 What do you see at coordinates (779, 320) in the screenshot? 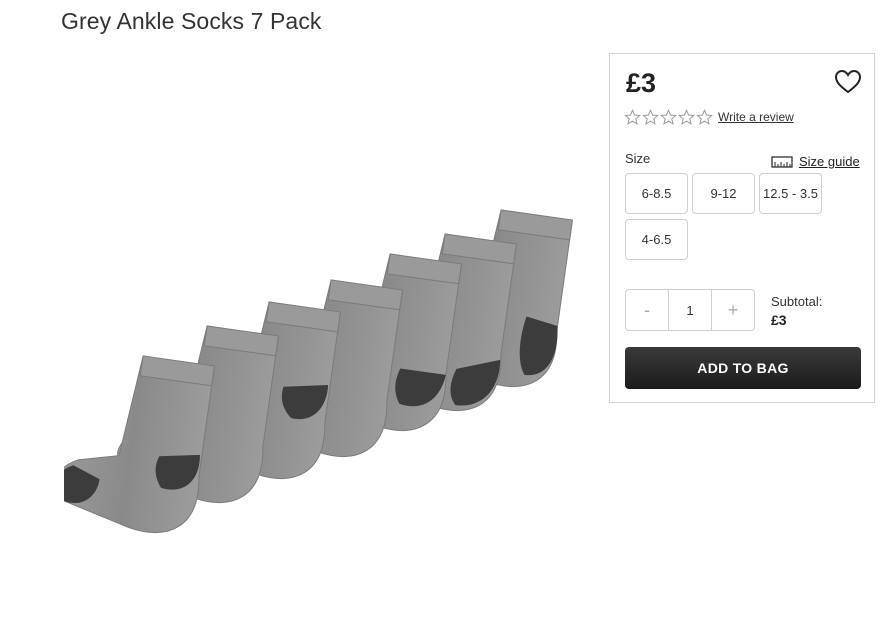
I see `subtotal-value: £3` at bounding box center [779, 320].